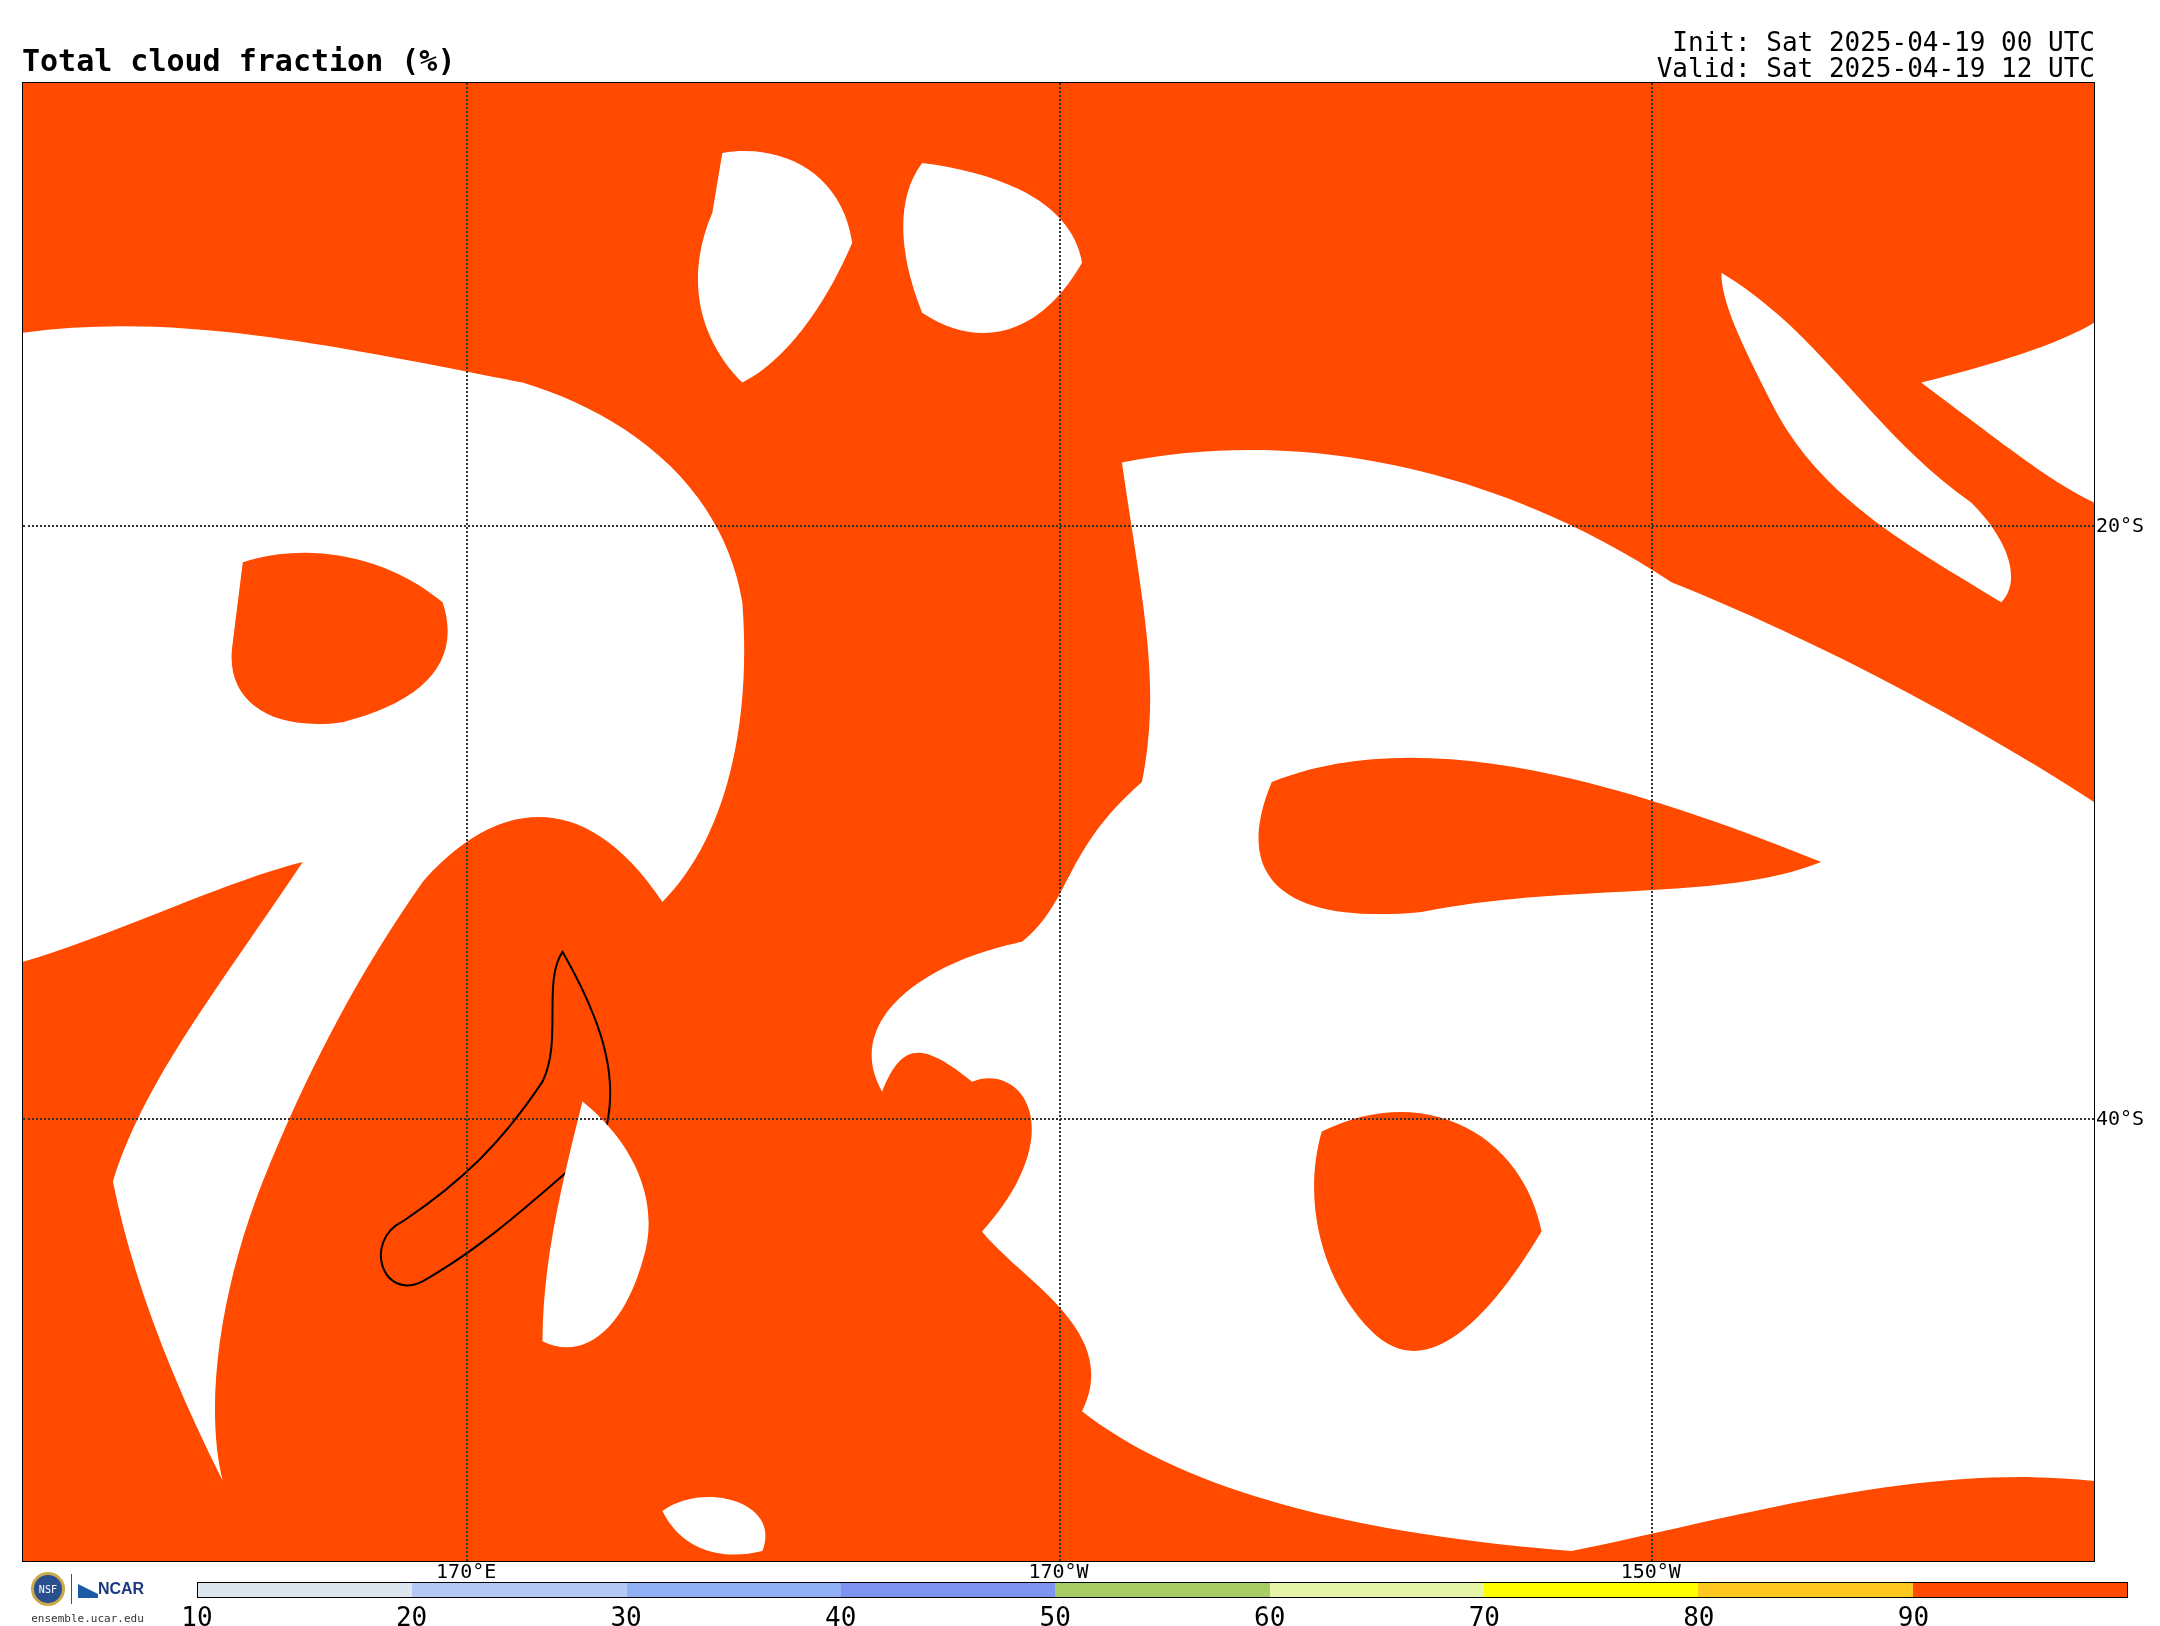 The image size is (2160, 1626). I want to click on latitude-label: 40°S, so click(2120, 1117).